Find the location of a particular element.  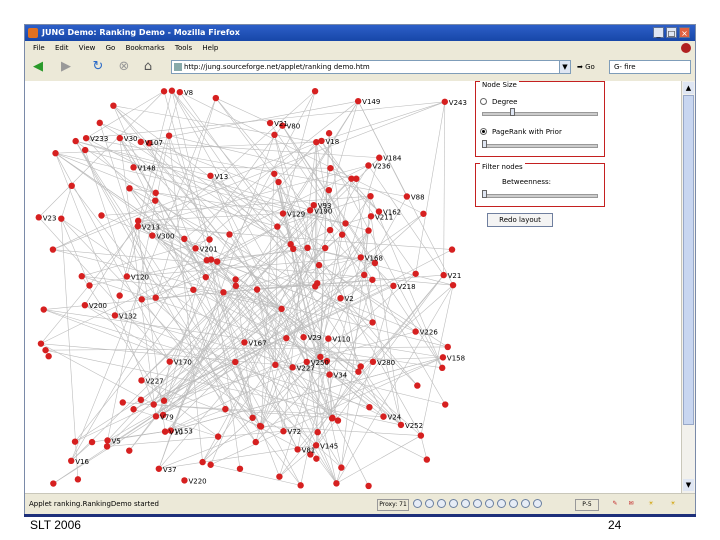

zoom-status: P-5 is located at coordinates (587, 505).